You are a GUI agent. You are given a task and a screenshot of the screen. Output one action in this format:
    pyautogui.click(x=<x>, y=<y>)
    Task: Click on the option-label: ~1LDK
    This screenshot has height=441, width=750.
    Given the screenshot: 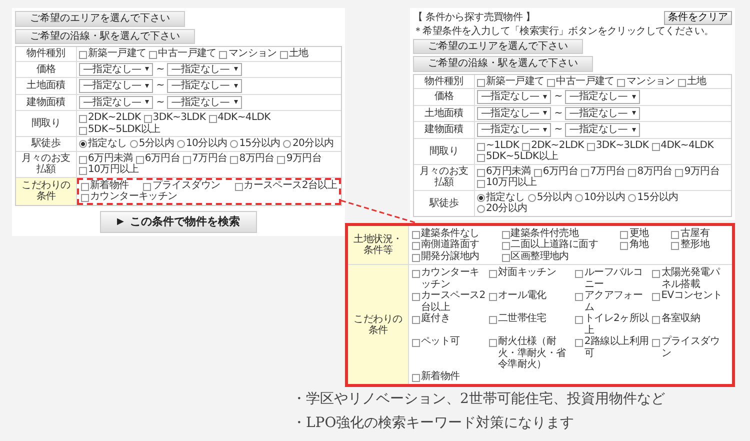 What is the action you would take?
    pyautogui.click(x=503, y=145)
    